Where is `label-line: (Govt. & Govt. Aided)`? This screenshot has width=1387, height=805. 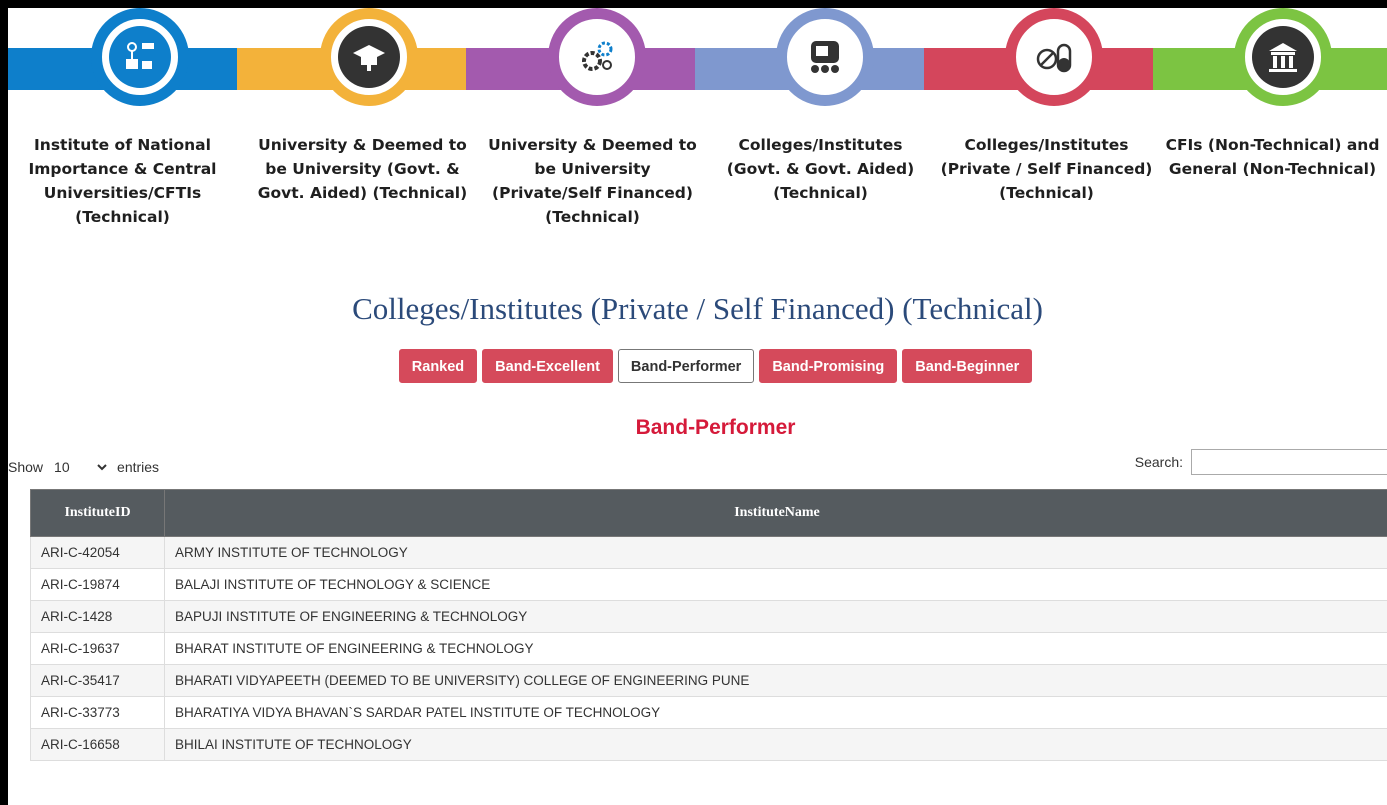 label-line: (Govt. & Govt. Aided) is located at coordinates (820, 169).